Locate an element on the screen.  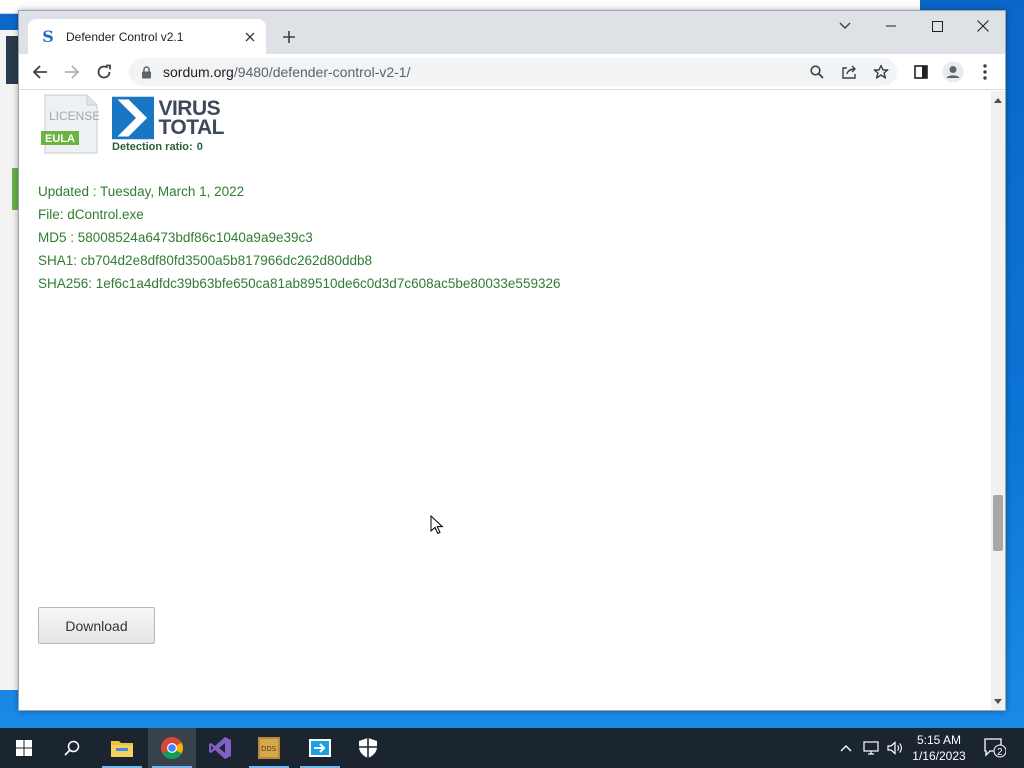
file-explorer-icon is located at coordinates (122, 748).